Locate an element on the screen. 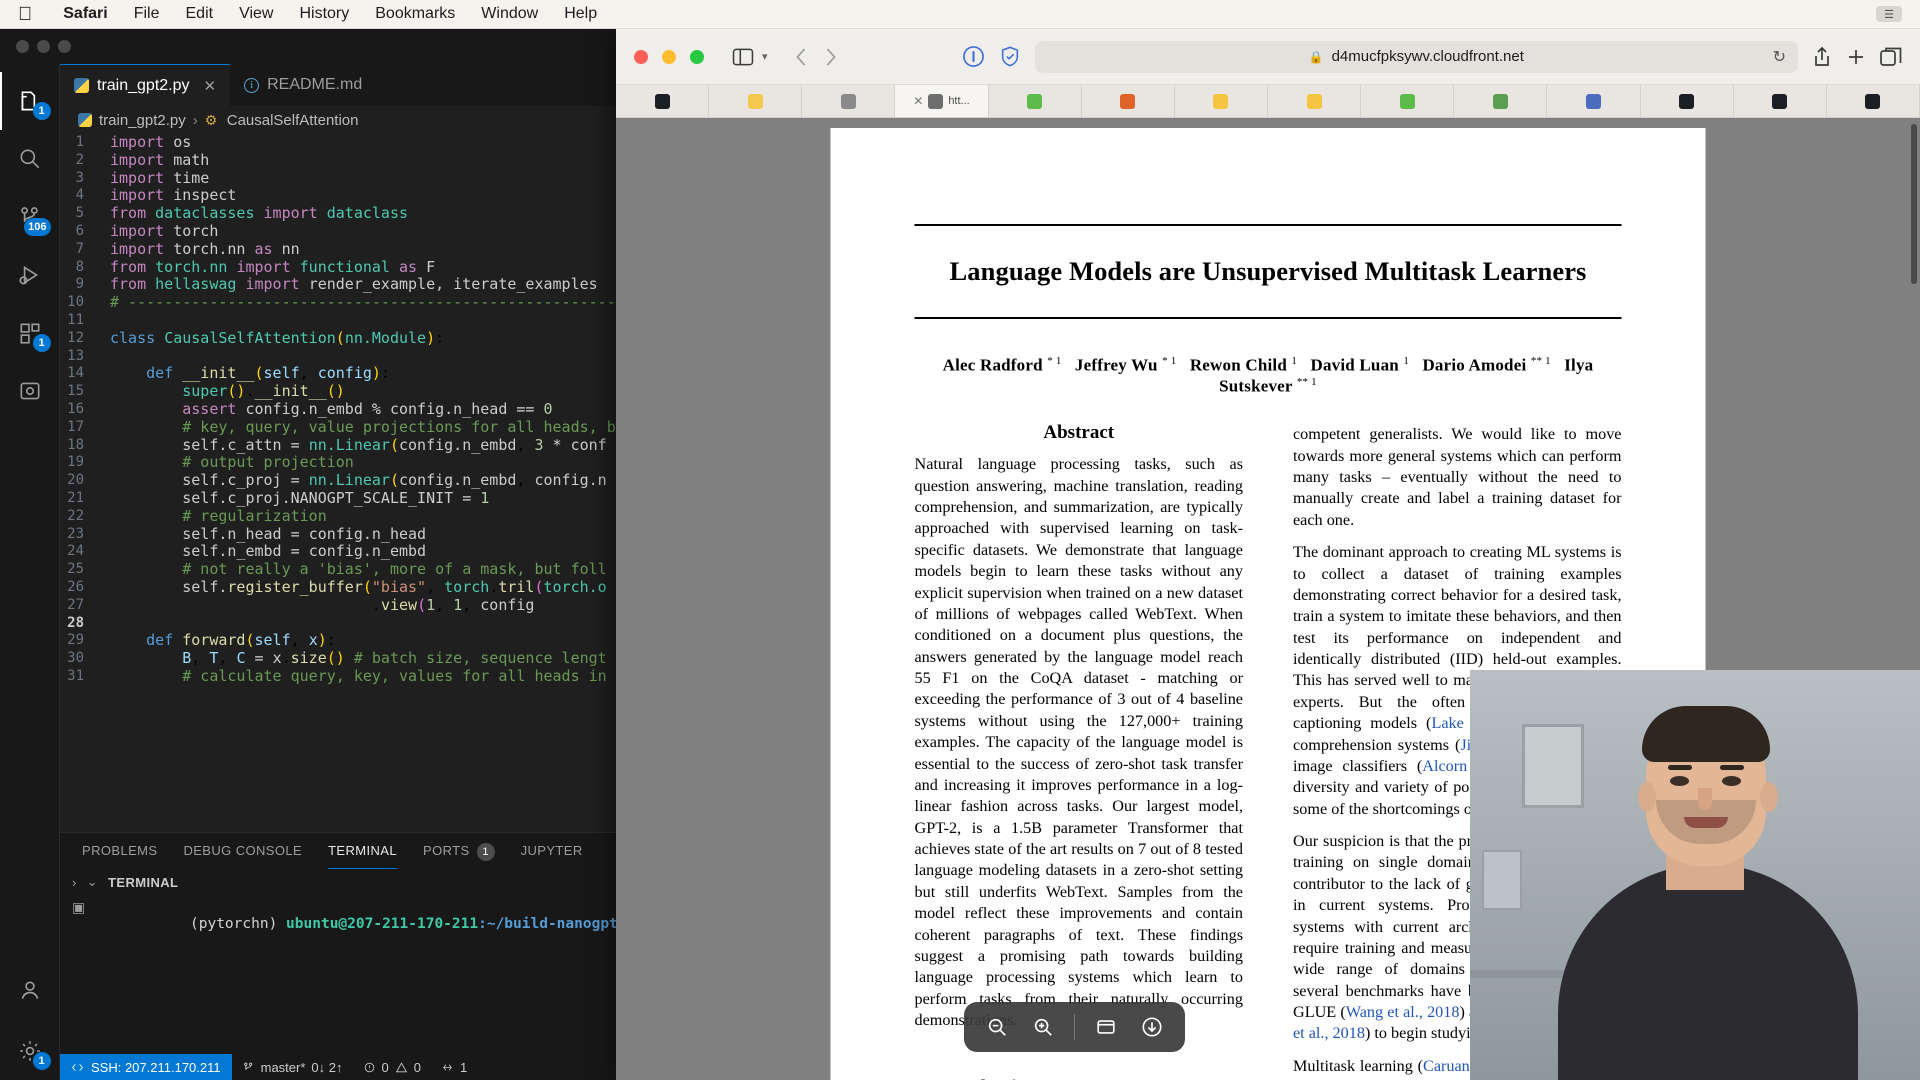 Image resolution: width=1920 pixels, height=1080 pixels. reload-icon: ↻ is located at coordinates (1779, 57).